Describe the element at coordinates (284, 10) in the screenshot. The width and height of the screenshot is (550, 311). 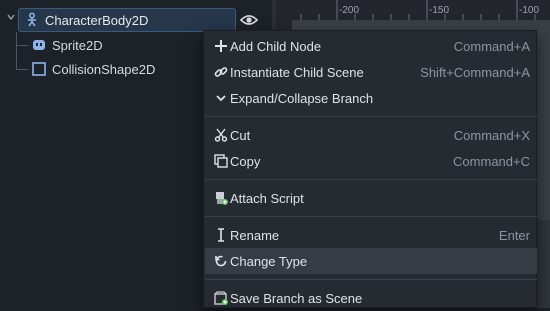
I see `ruler-corner` at that location.